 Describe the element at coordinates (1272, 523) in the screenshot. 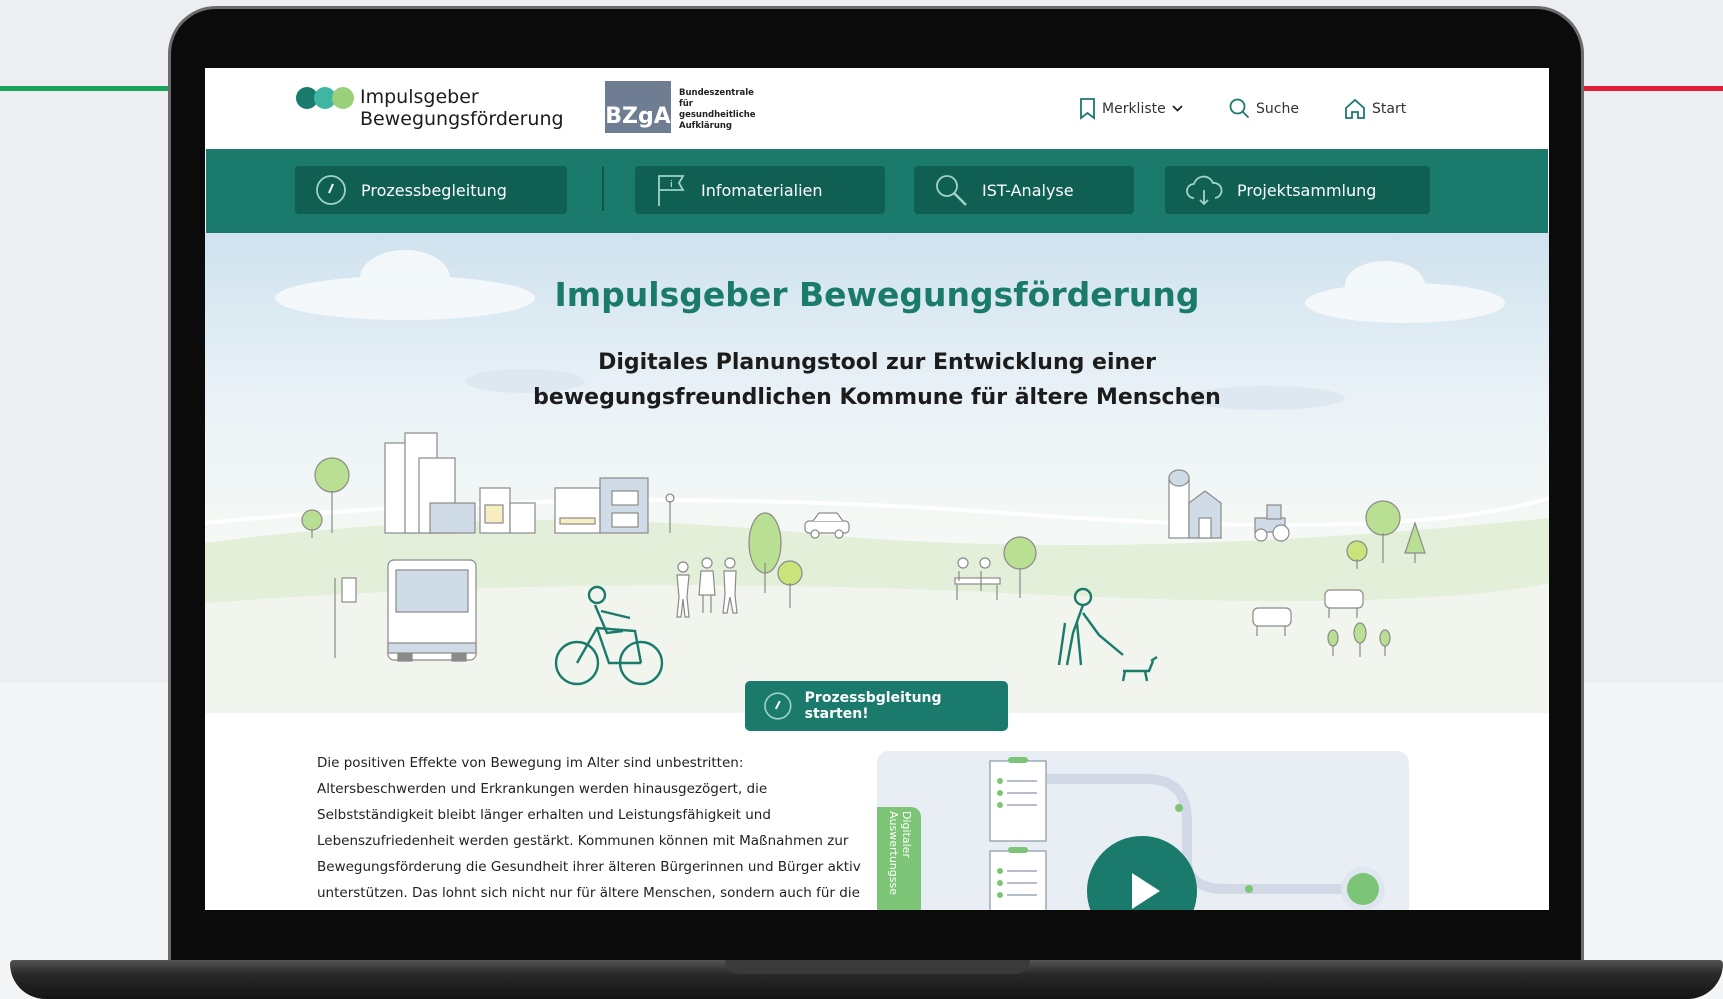

I see `tractor-icon` at that location.